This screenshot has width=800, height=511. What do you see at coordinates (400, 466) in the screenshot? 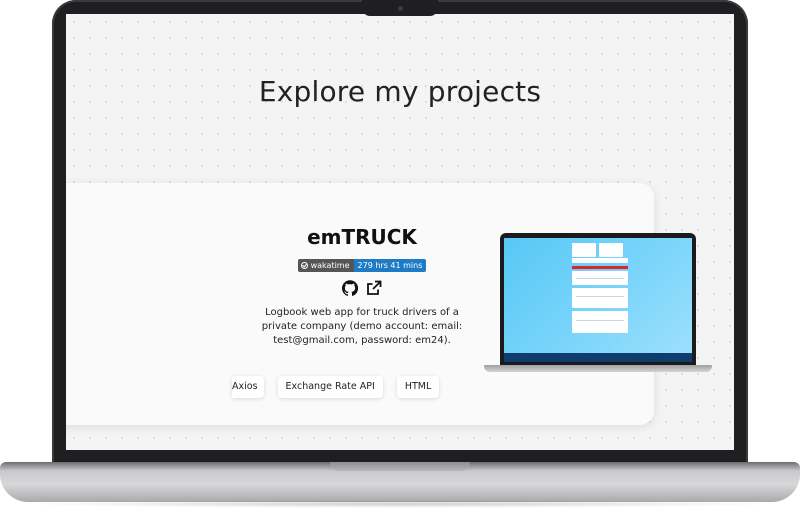
I see `laptop-opening-notch` at bounding box center [400, 466].